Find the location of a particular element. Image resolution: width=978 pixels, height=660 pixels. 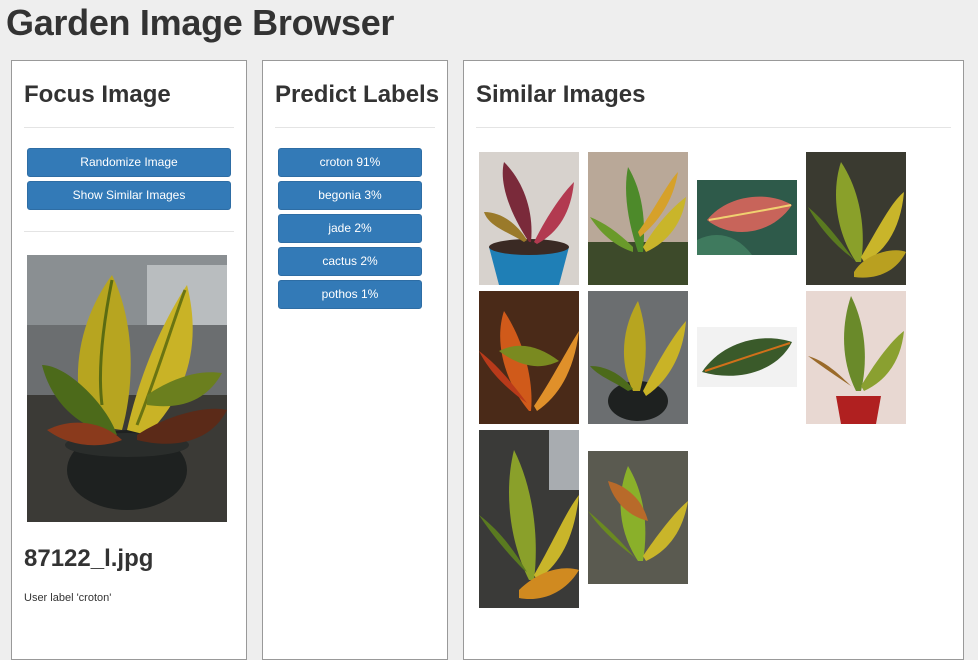

label-button-cactus: cactus 2% is located at coordinates (350, 261).